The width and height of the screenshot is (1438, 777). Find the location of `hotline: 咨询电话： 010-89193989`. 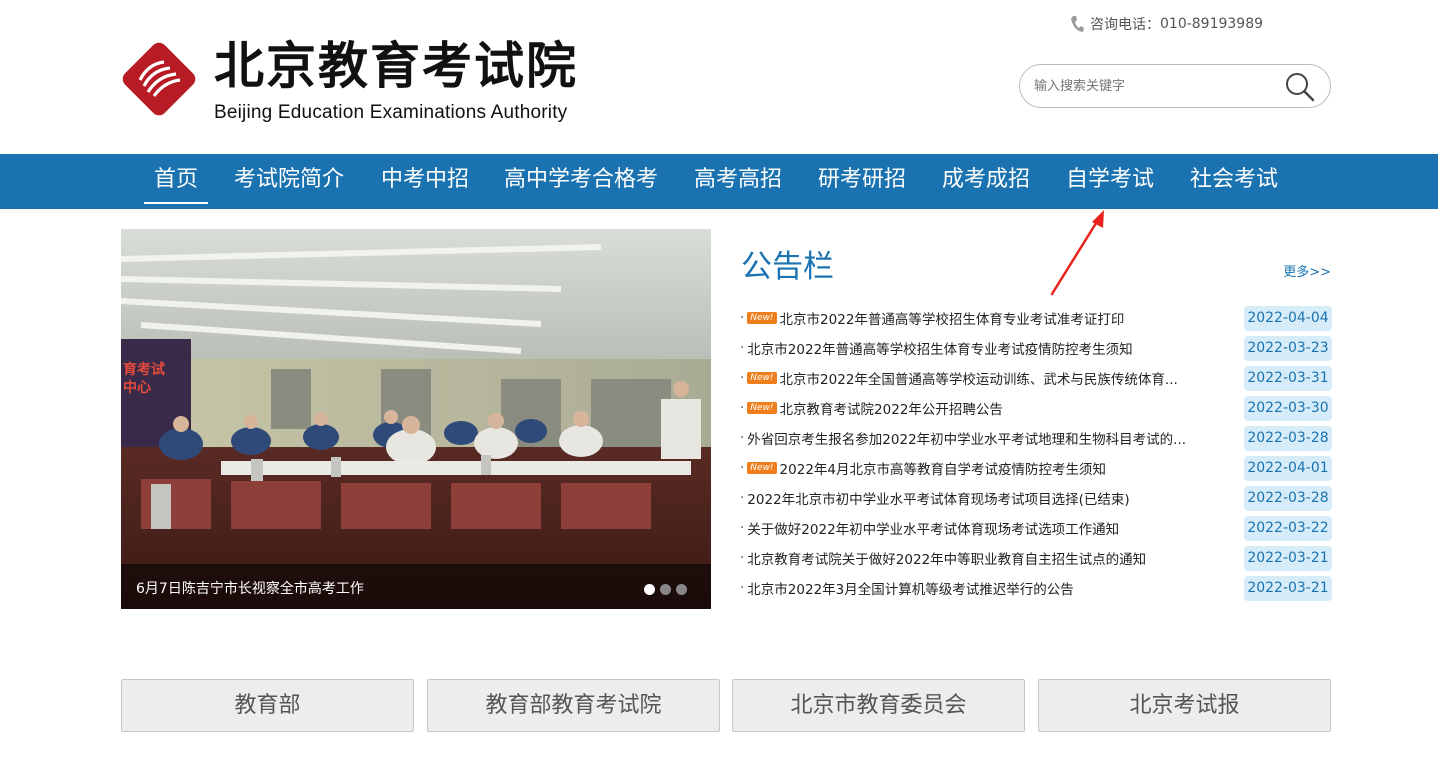

hotline: 咨询电话： 010-89193989 is located at coordinates (1166, 24).